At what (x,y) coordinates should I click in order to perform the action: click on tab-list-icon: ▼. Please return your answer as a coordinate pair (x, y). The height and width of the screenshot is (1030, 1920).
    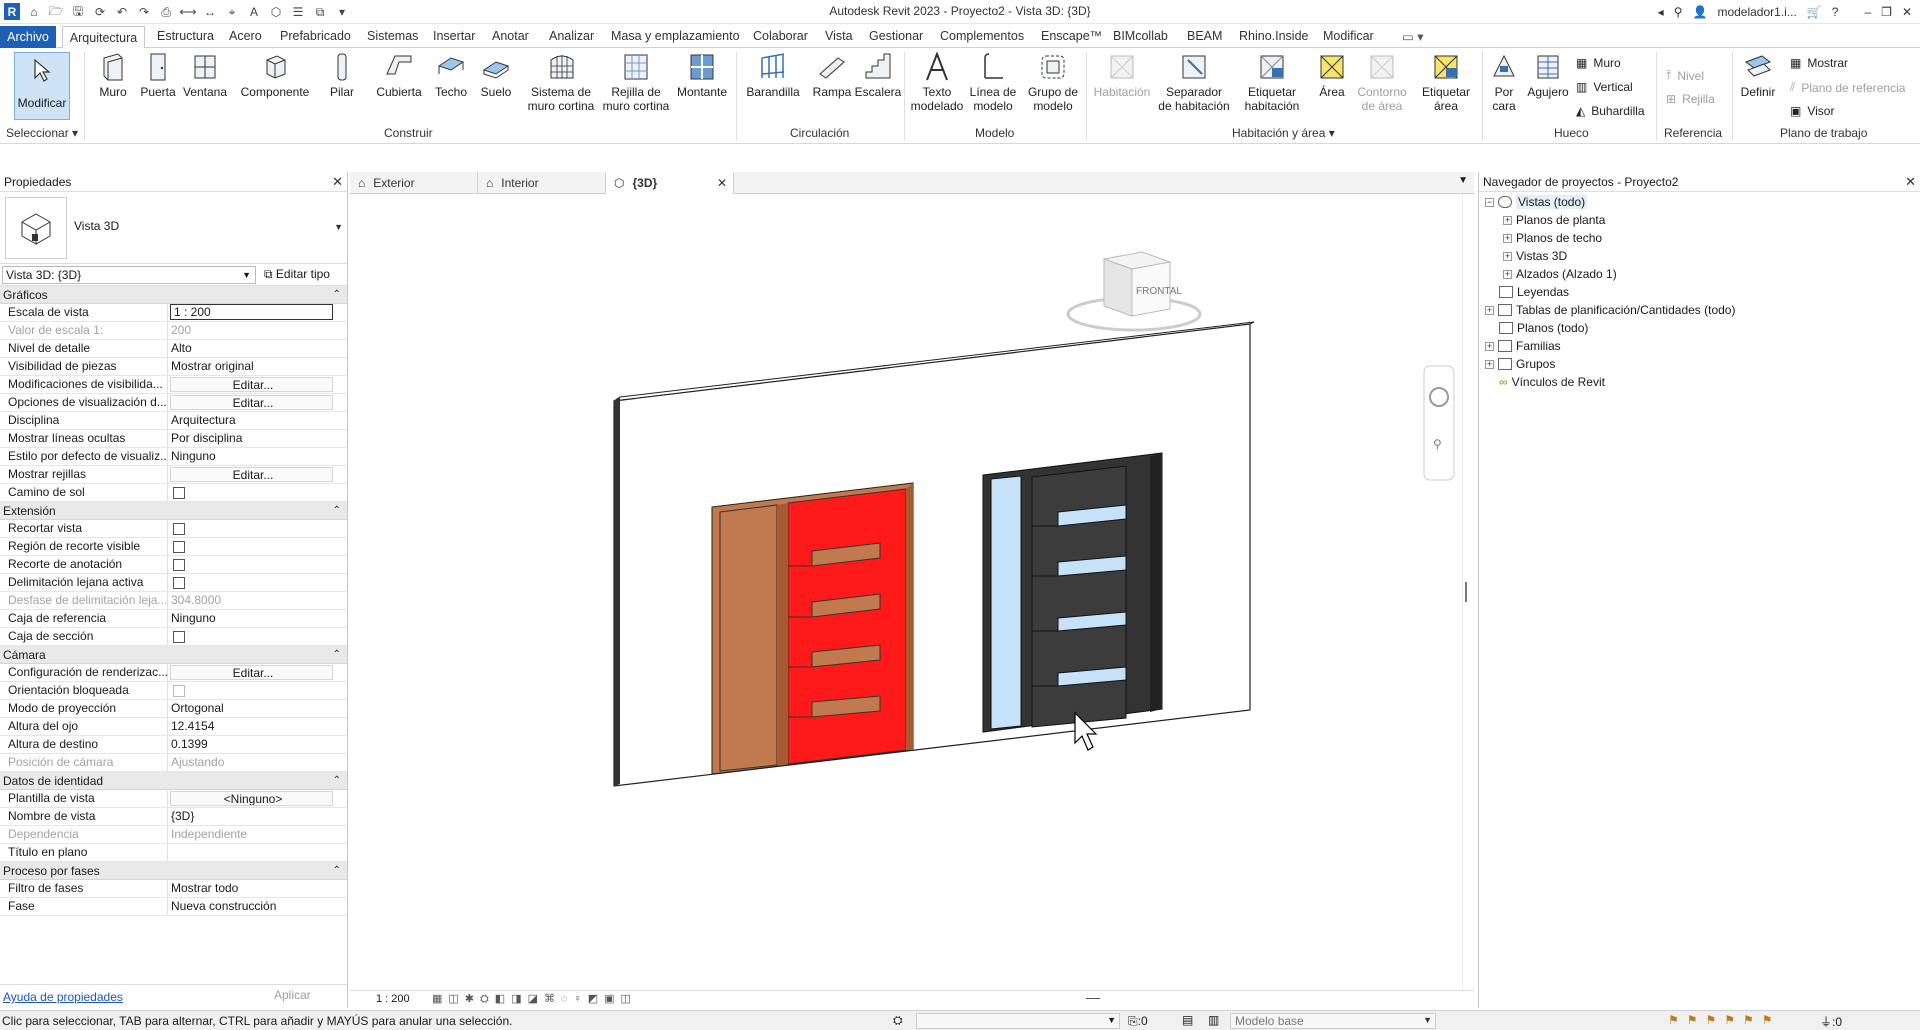
    Looking at the image, I should click on (1463, 180).